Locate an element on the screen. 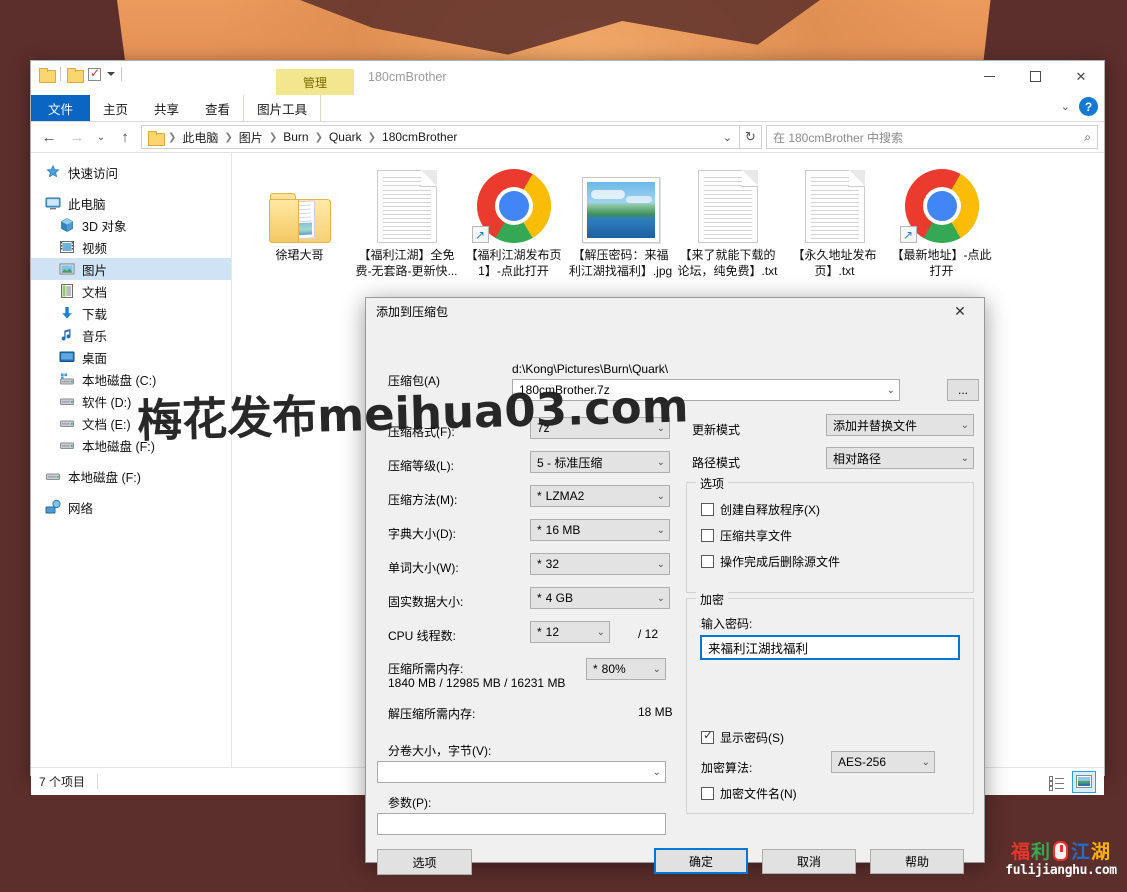  checkbox-compress-shared: 压缩共享文件 is located at coordinates (837, 535).